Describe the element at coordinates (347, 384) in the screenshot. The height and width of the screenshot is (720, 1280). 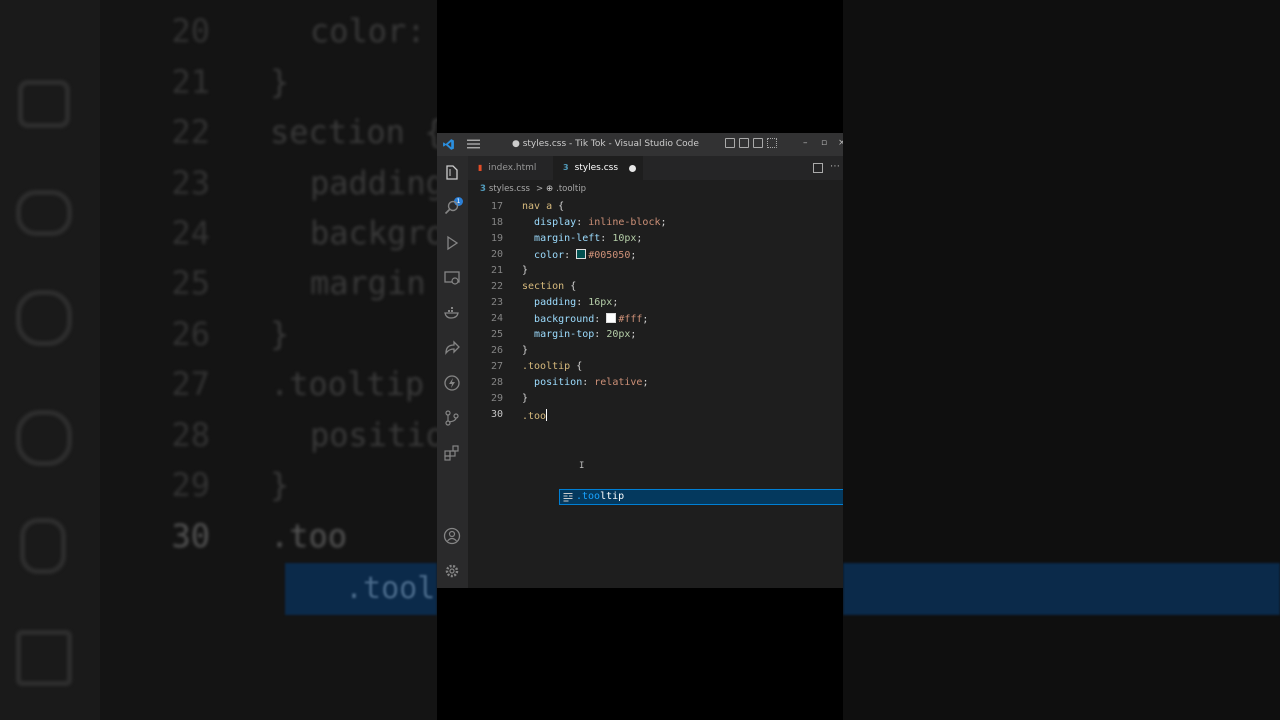
I see `background-code-line: .tooltip` at that location.